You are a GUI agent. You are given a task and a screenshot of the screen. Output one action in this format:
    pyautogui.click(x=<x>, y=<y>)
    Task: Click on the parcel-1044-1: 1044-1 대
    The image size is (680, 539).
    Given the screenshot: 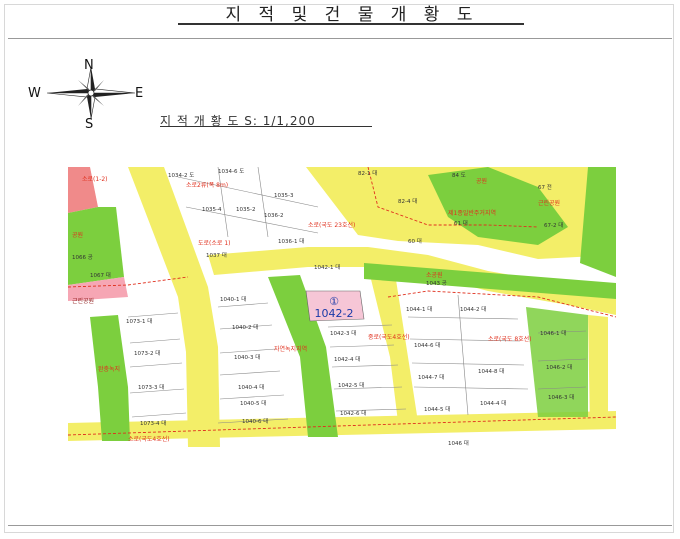 What is the action you would take?
    pyautogui.click(x=419, y=309)
    